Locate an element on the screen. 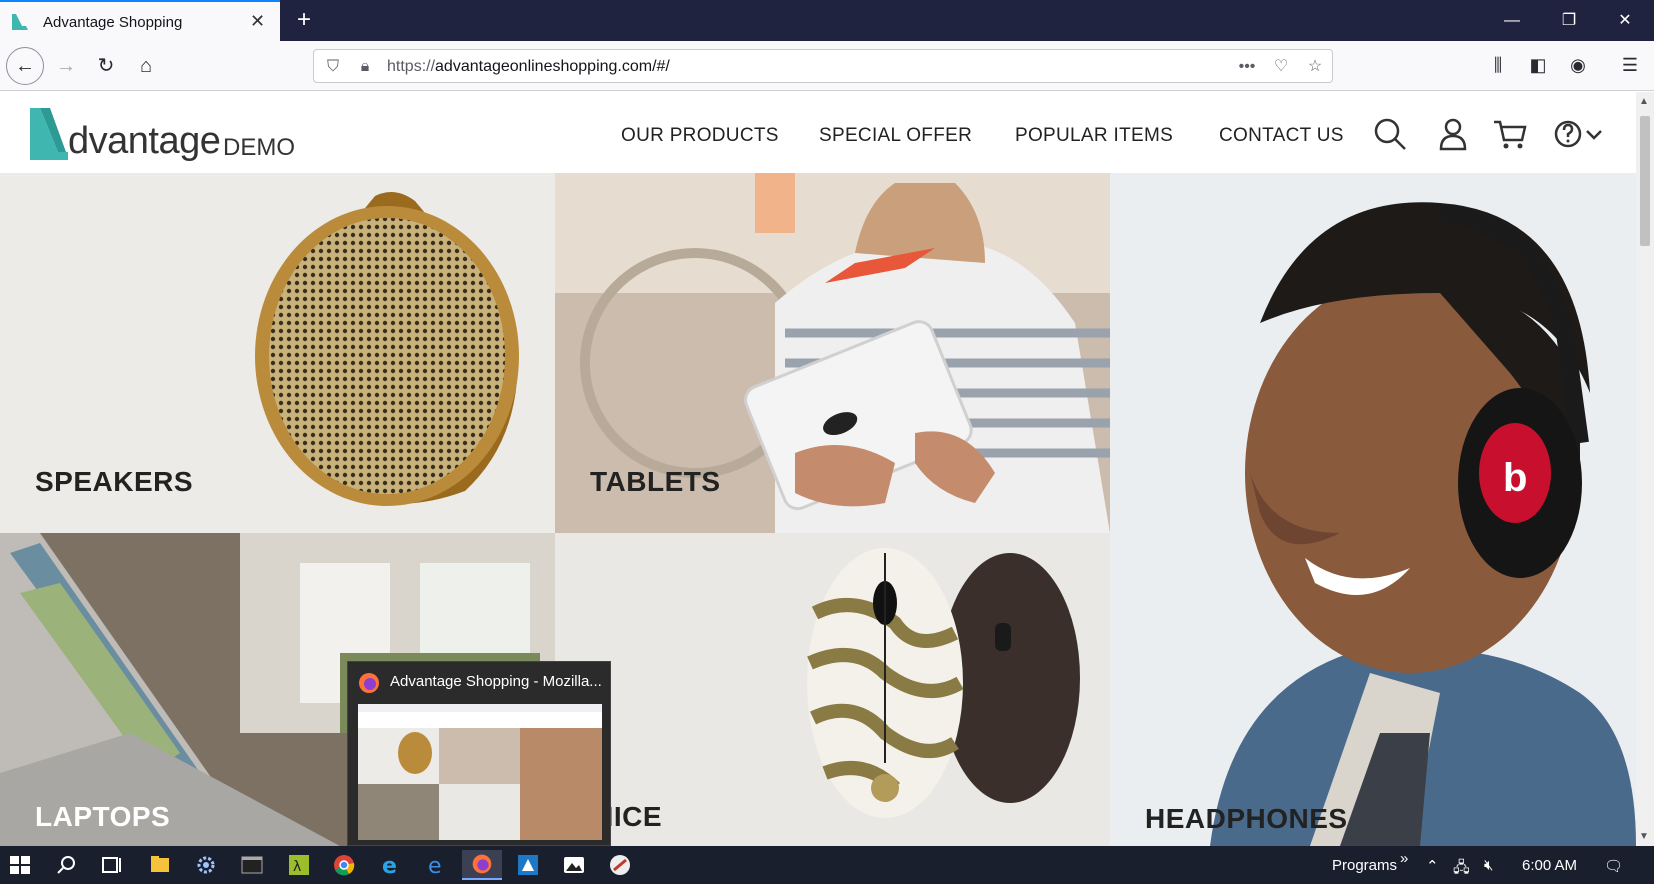 This screenshot has width=1654, height=884. bookmark-star-icon: ☆ is located at coordinates (1315, 67).